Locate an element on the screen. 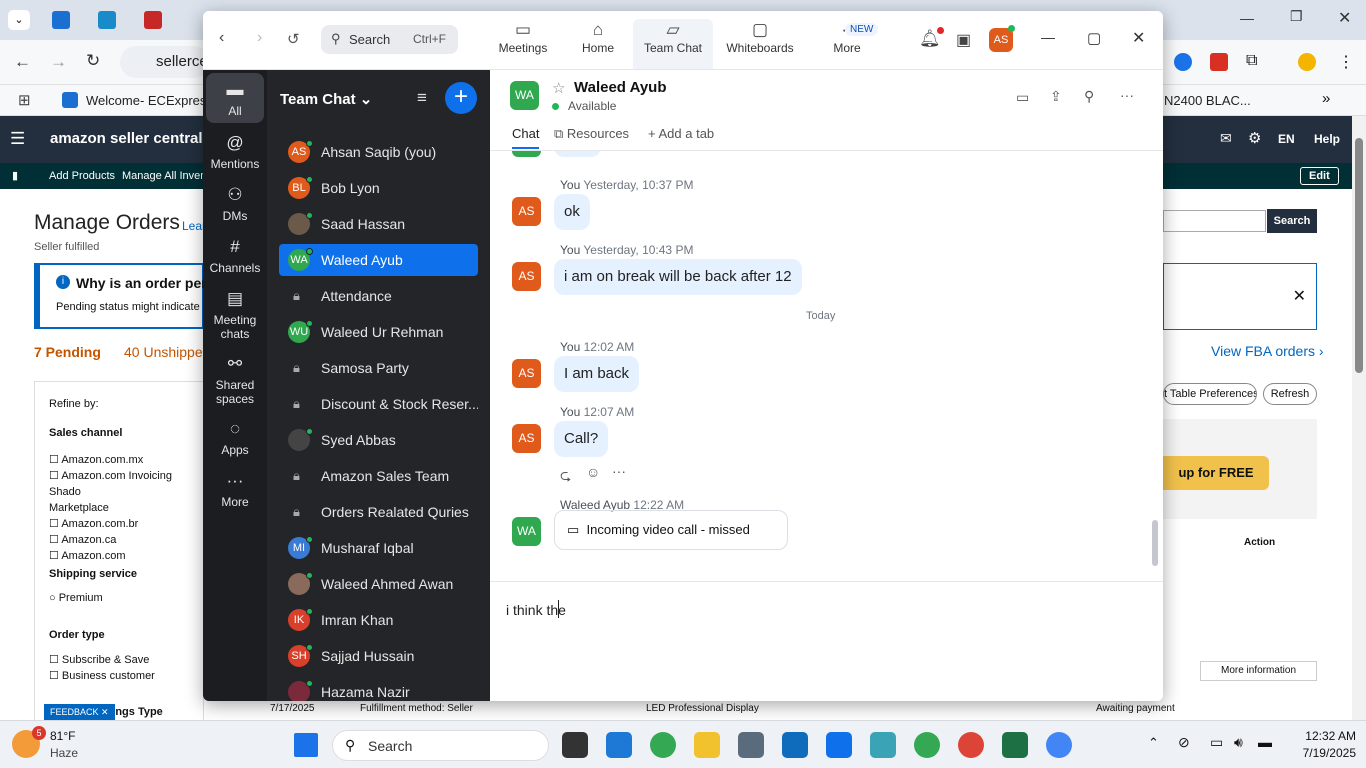  channel-checkbox: ☐ Amazon.ca is located at coordinates (126, 540).